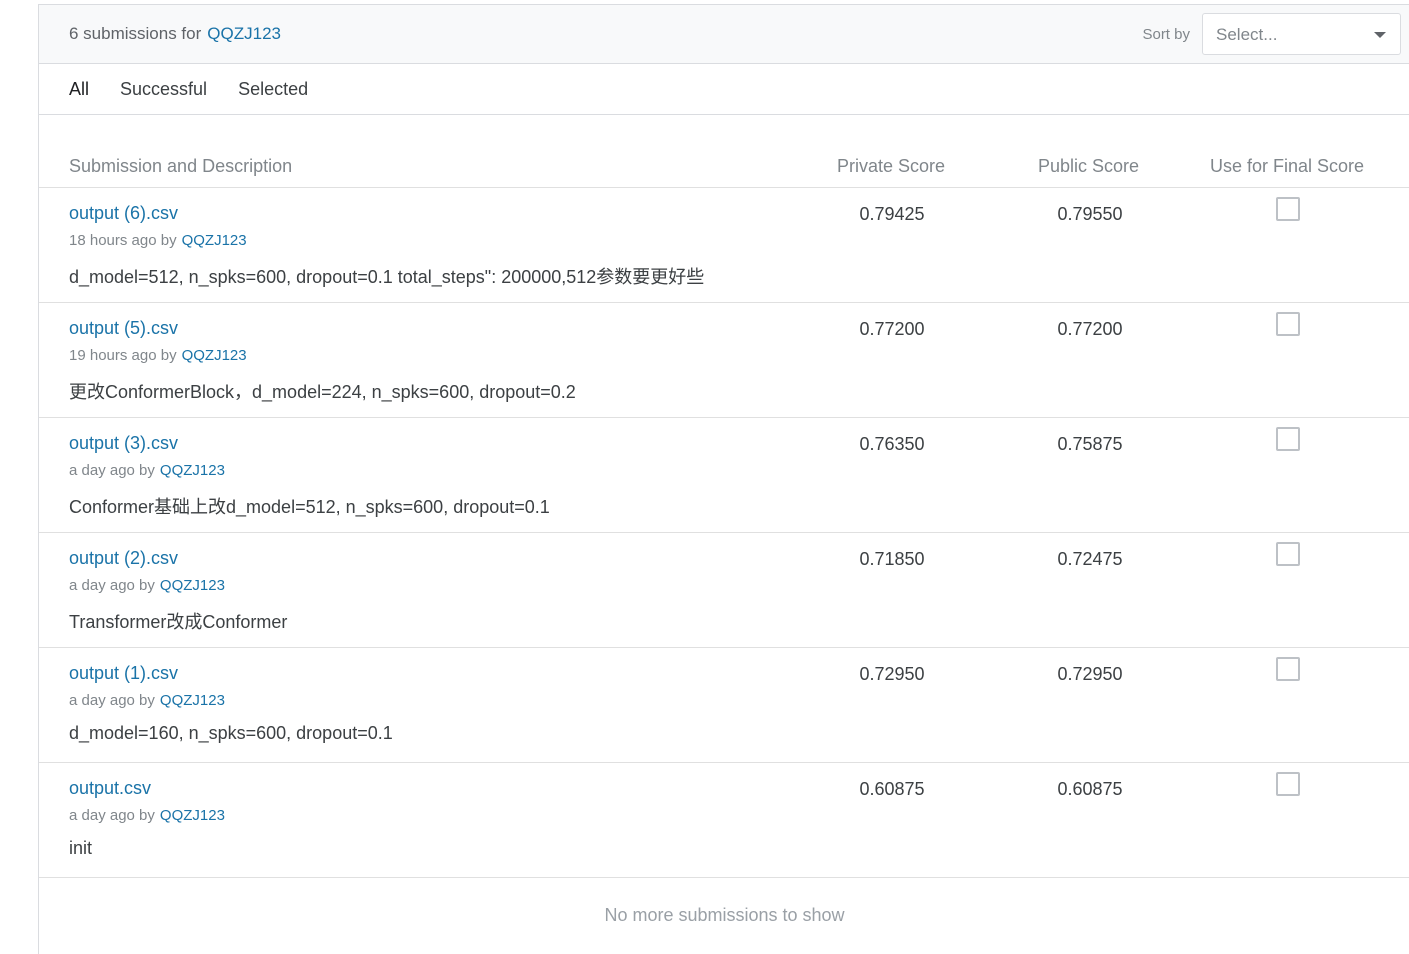 The width and height of the screenshot is (1409, 954). What do you see at coordinates (1090, 674) in the screenshot?
I see `public-score: 0.72950` at bounding box center [1090, 674].